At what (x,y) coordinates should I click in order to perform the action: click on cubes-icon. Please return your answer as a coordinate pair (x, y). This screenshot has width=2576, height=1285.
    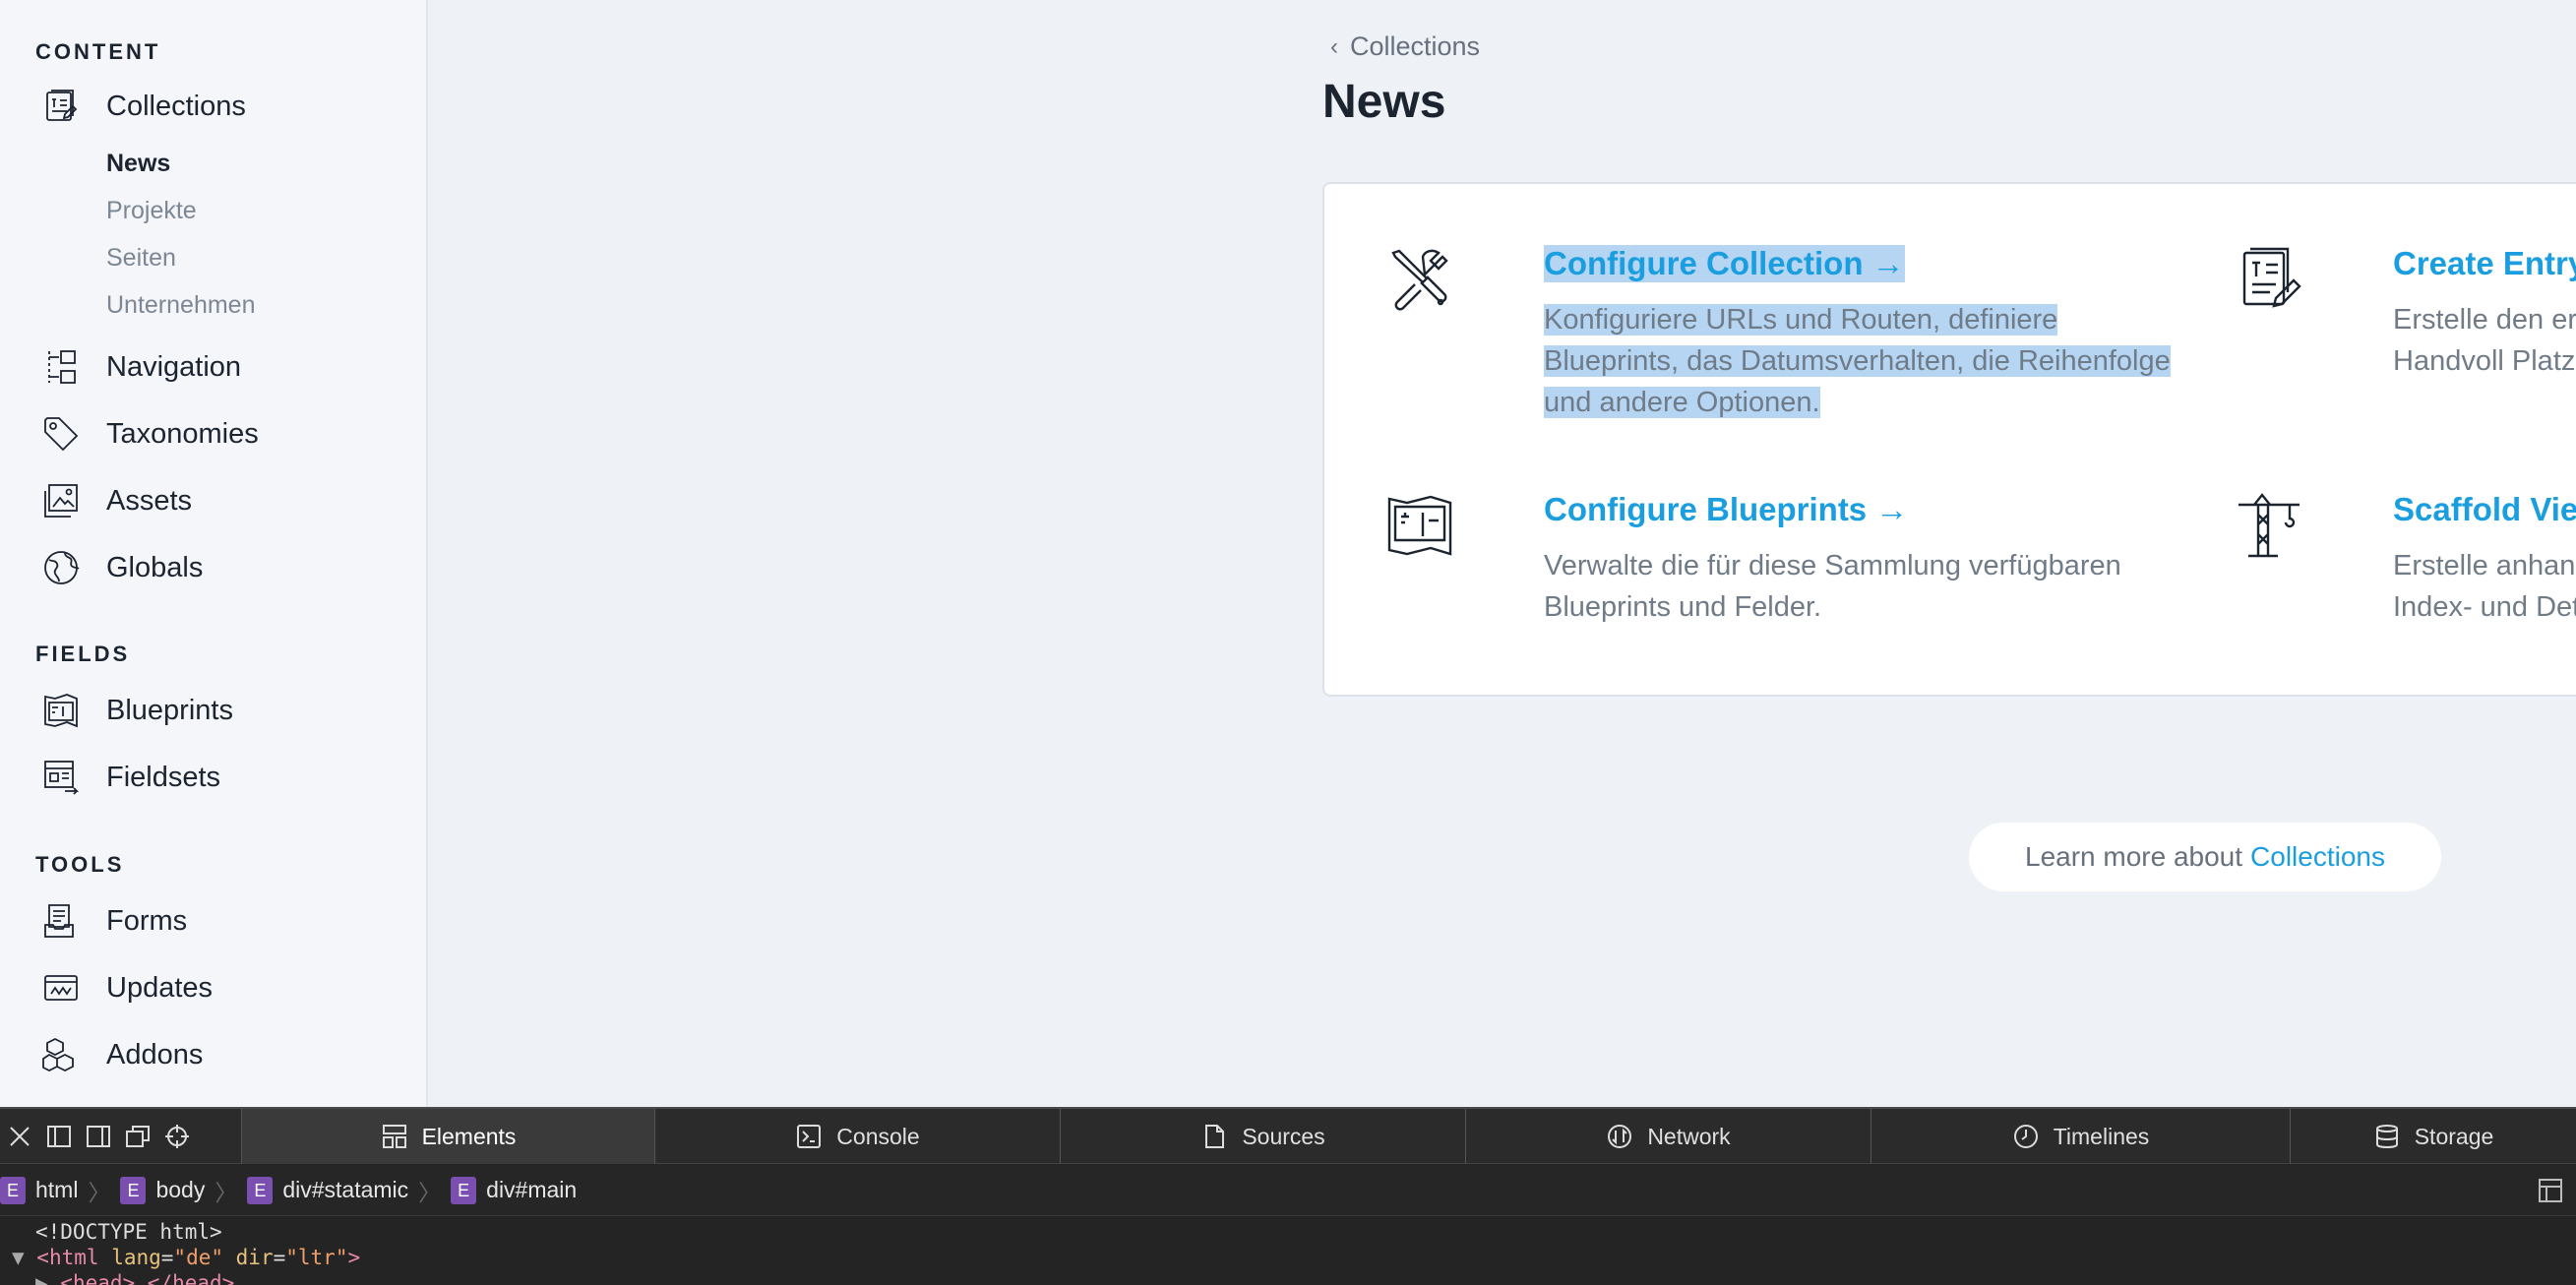
    Looking at the image, I should click on (61, 1054).